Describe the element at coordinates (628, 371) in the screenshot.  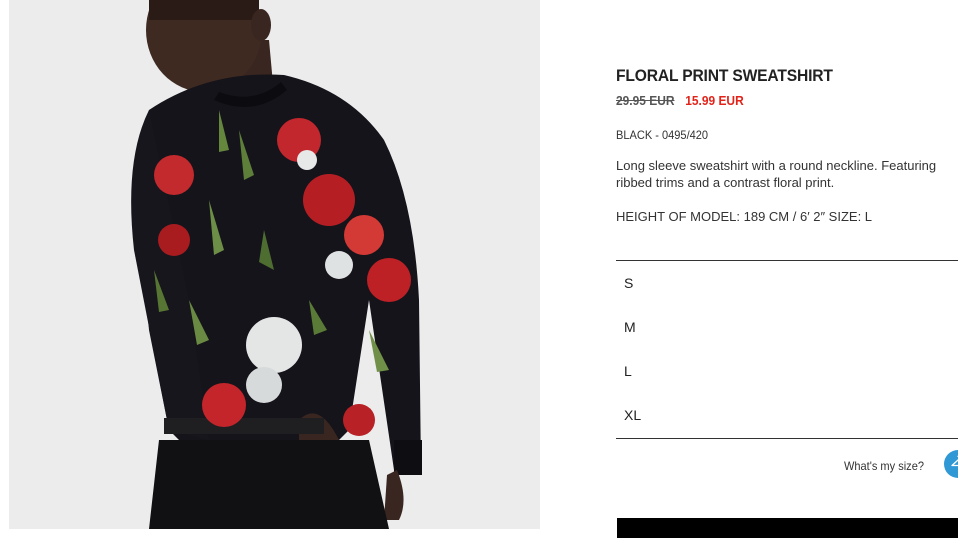
I see `size-label: L` at that location.